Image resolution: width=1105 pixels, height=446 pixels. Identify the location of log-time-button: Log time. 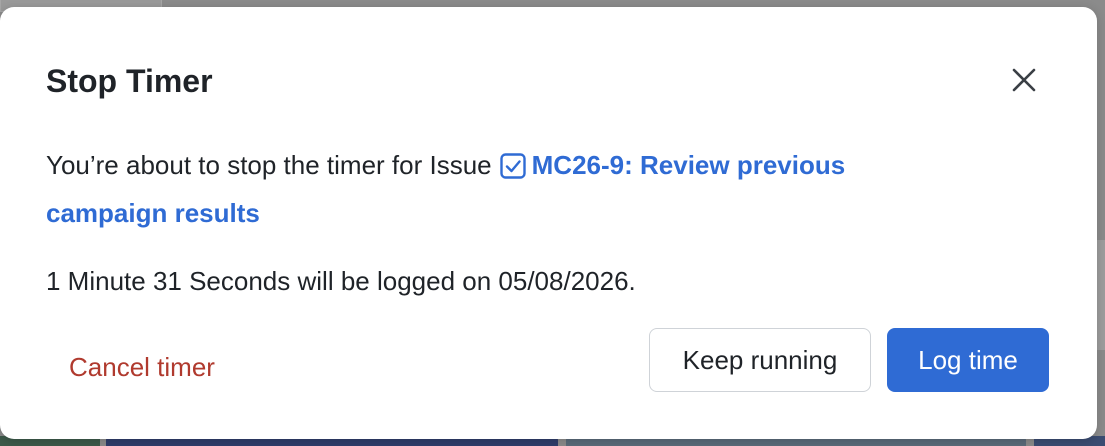
(968, 360).